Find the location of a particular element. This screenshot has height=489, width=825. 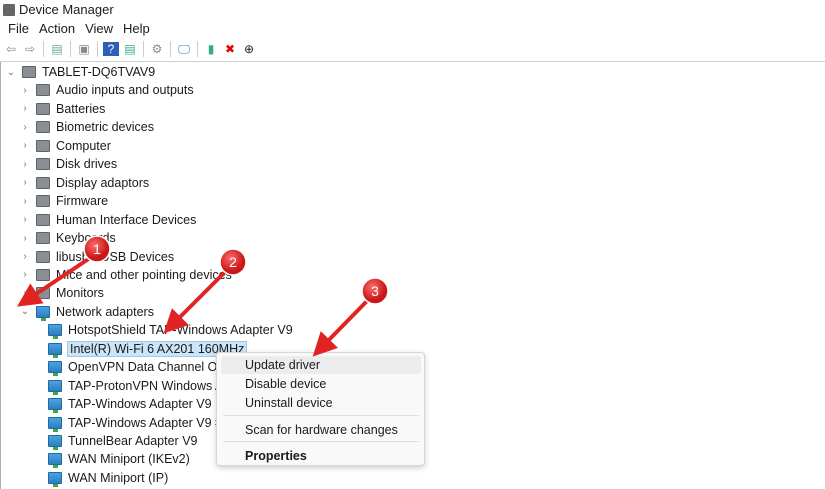

annotation-layer: 1 2 3 is located at coordinates (203, 296).